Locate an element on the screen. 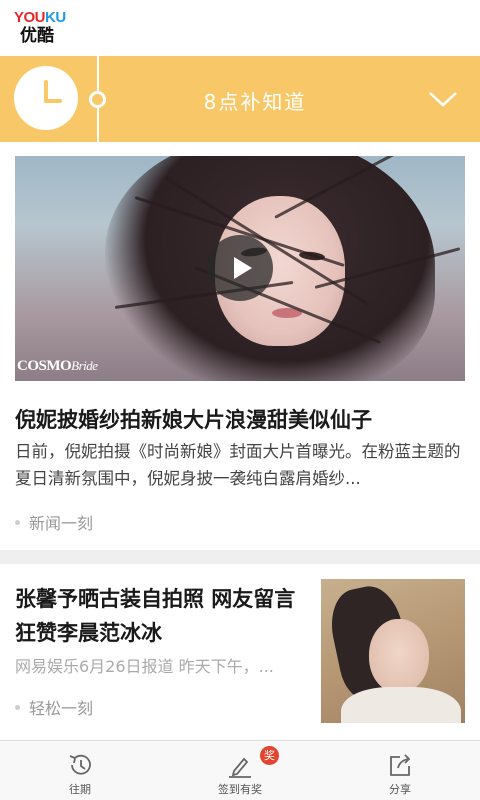  source-label: 新闻一刻 is located at coordinates (61, 523).